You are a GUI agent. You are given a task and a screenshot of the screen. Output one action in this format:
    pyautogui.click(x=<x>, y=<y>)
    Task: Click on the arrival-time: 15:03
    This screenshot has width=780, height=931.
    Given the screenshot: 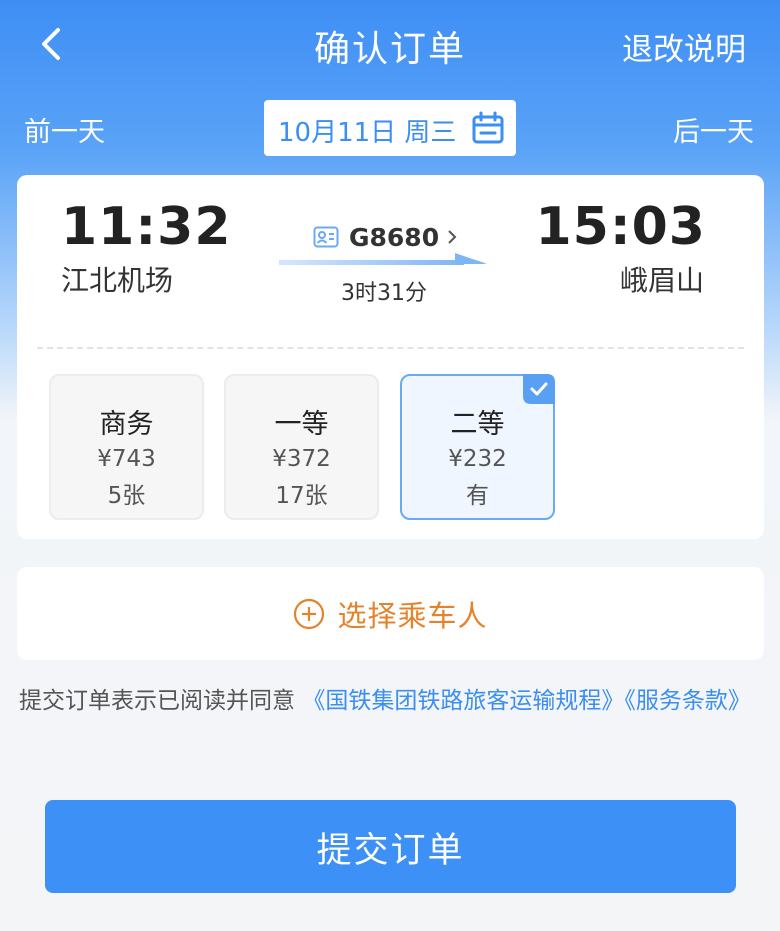 What is the action you would take?
    pyautogui.click(x=620, y=227)
    